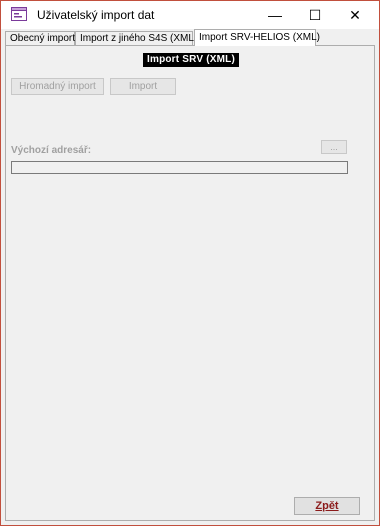  Describe the element at coordinates (136, 38) in the screenshot. I see `tab-import-s4s-xml: Import z jiného S4S (XML)` at that location.